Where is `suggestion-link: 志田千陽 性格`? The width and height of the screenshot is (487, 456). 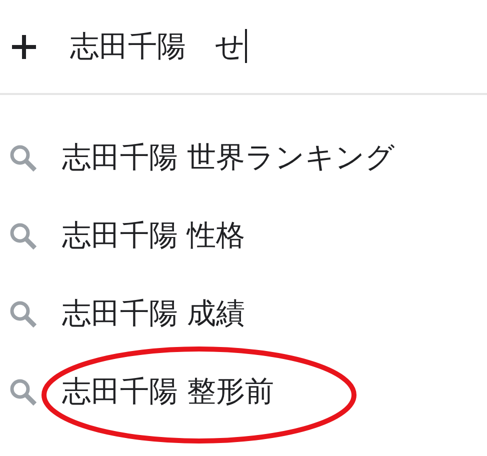
suggestion-link: 志田千陽 性格 is located at coordinates (154, 236).